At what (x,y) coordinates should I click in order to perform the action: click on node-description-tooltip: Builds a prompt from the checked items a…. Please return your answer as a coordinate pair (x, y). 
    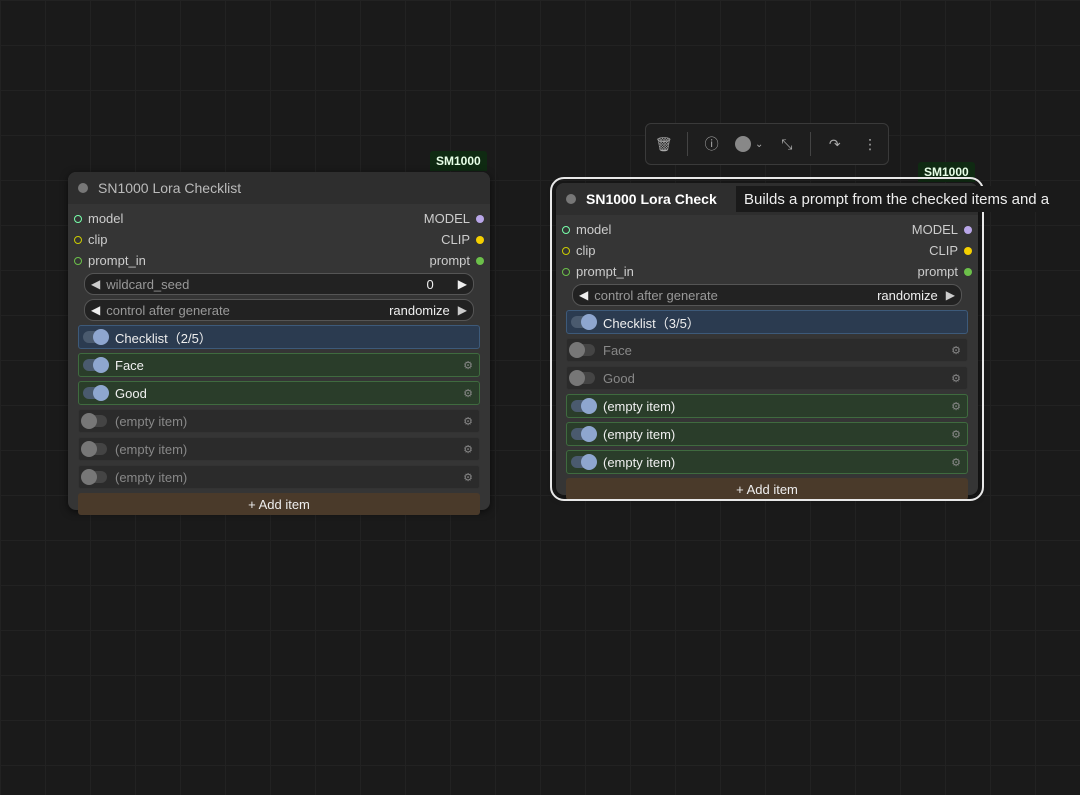
    Looking at the image, I should click on (908, 199).